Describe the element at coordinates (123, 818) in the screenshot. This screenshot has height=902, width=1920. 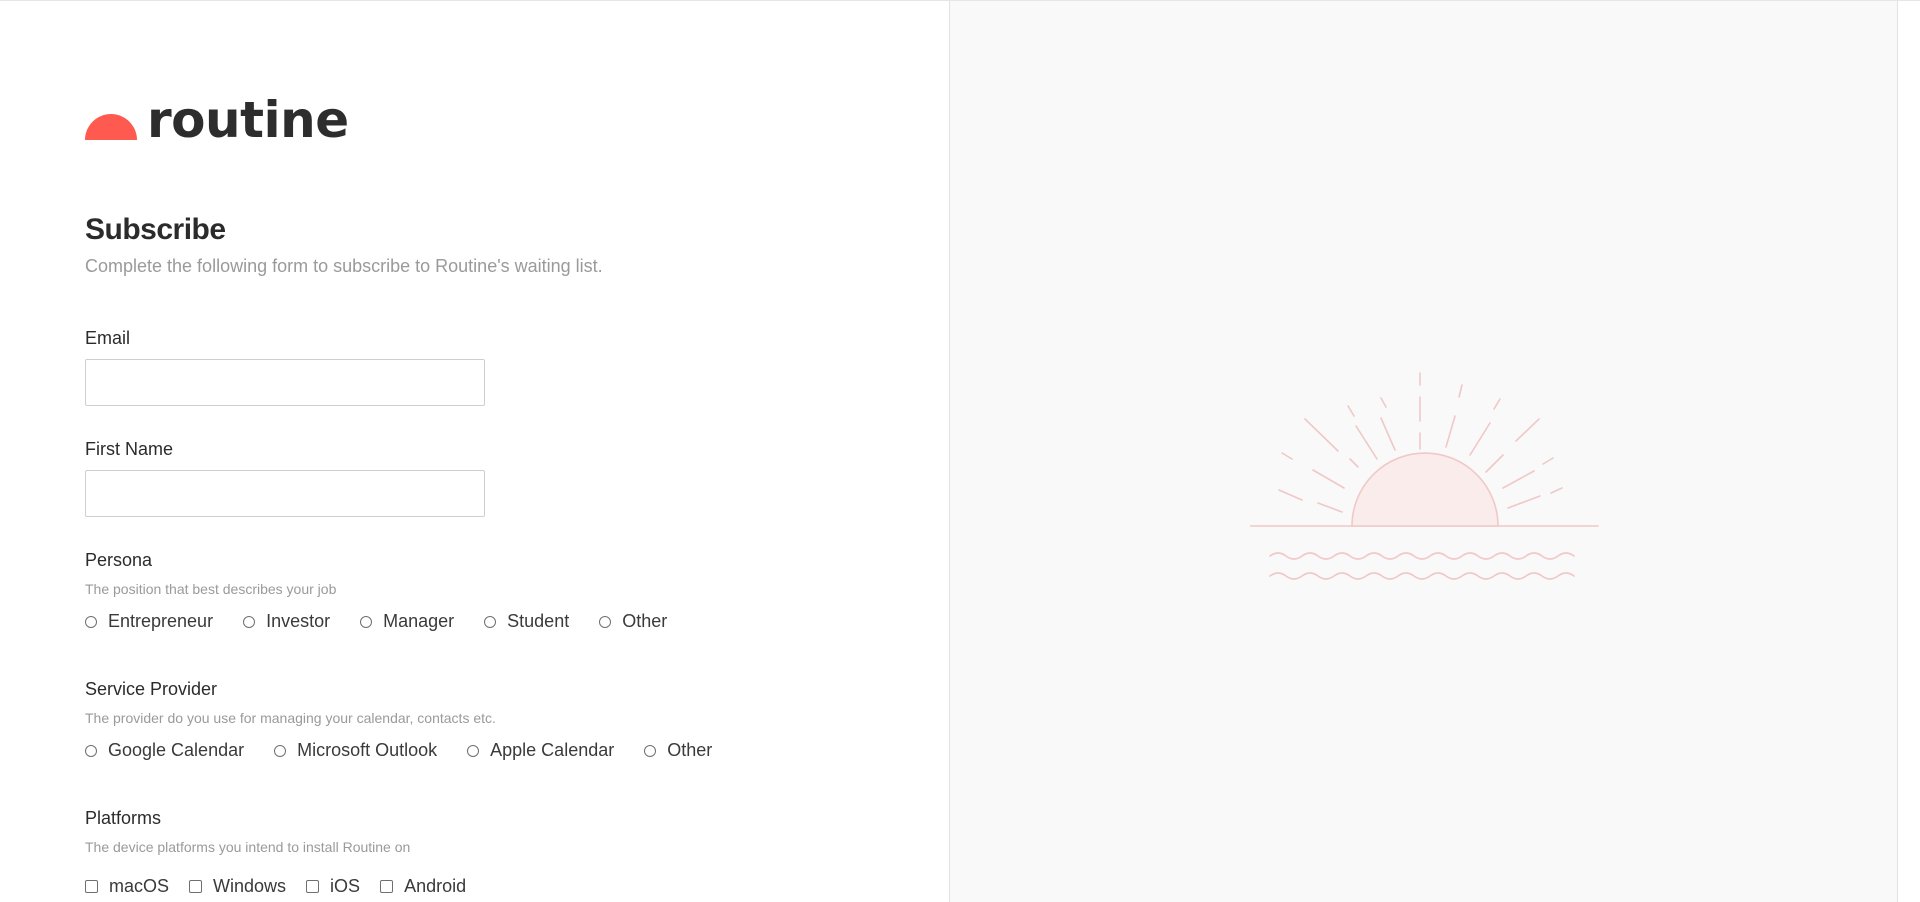
I see `platforms-label: Platforms` at that location.